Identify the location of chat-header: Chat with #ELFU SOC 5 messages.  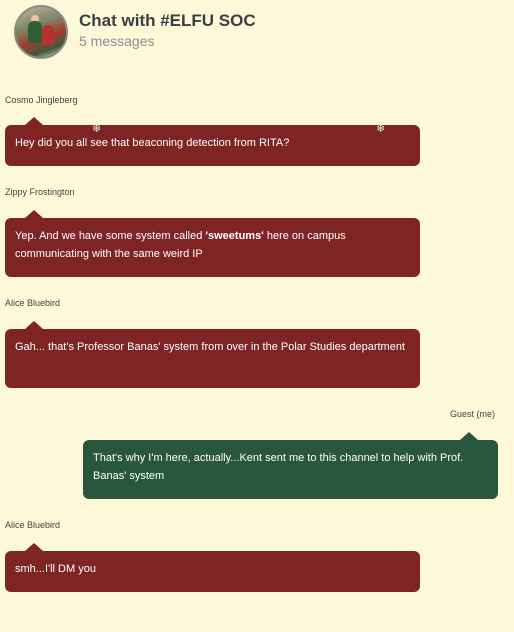
(257, 33).